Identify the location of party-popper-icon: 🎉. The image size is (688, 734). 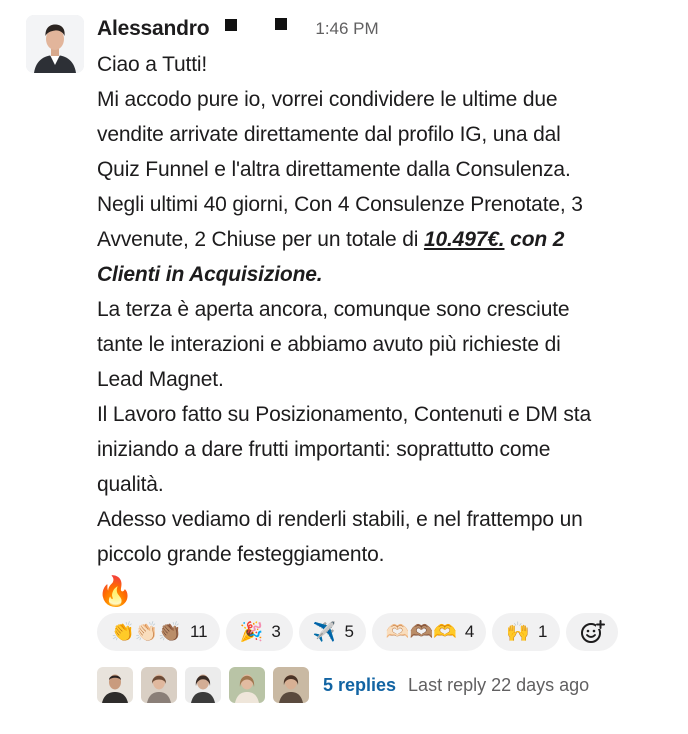
(251, 632).